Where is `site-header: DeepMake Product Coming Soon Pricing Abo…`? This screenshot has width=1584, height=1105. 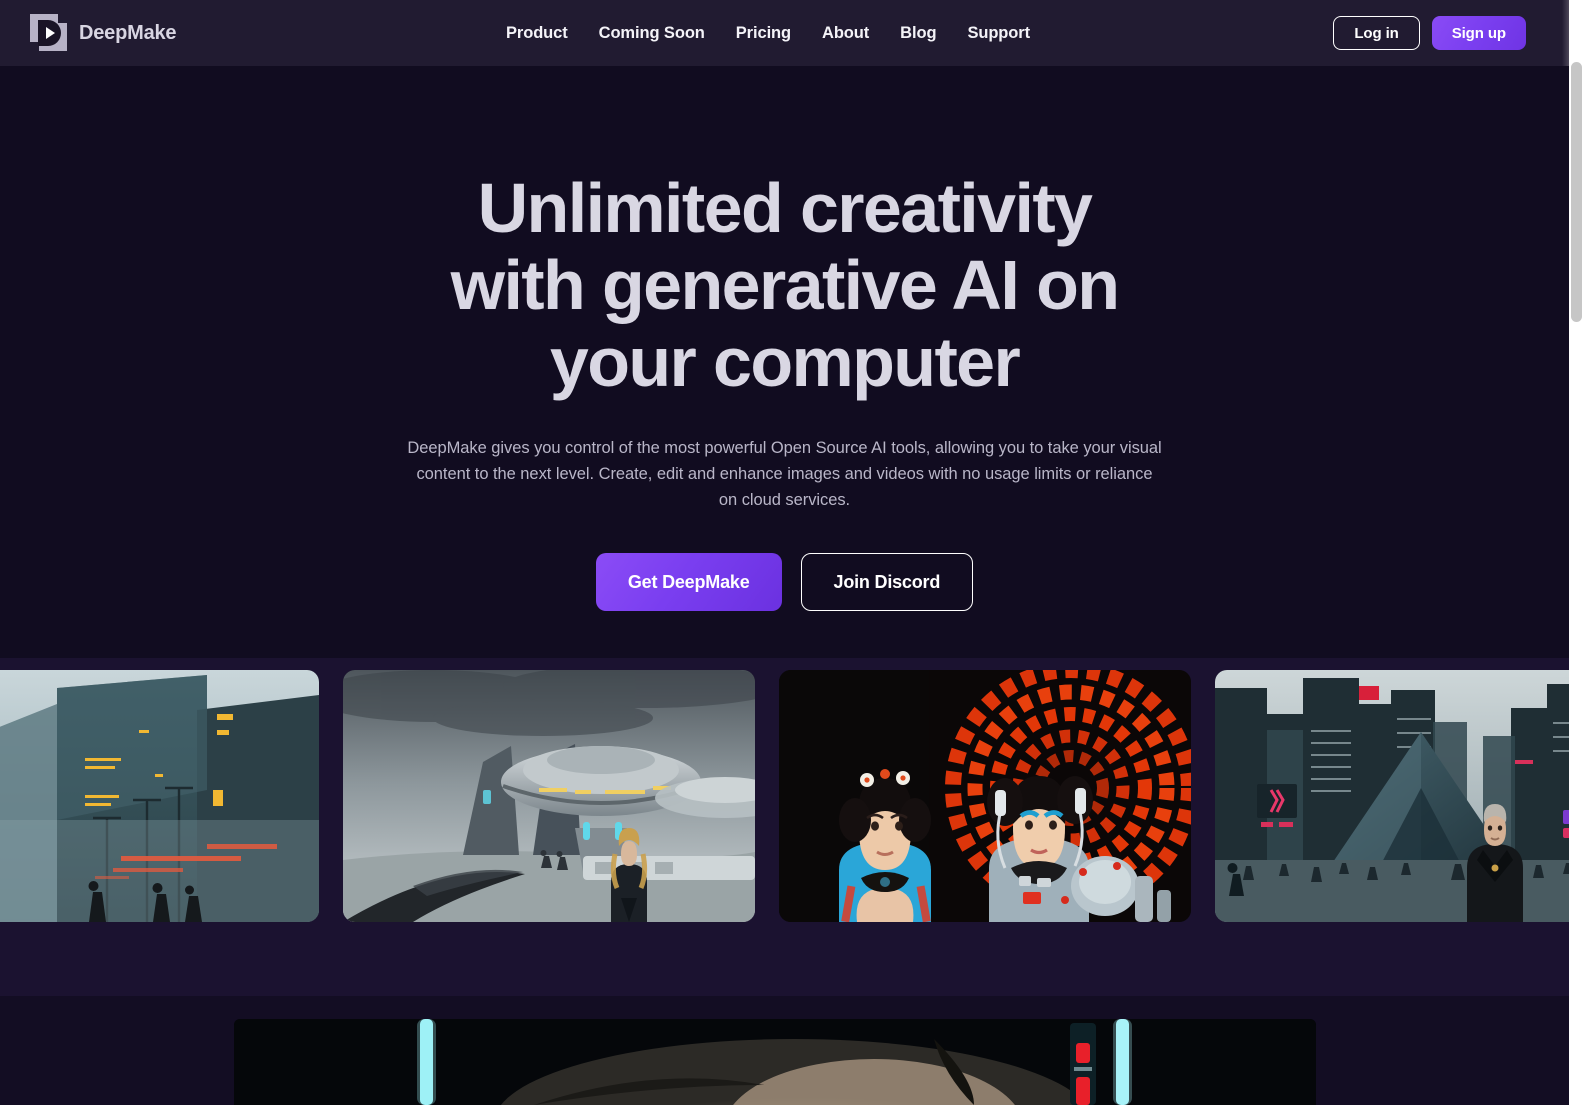
site-header: DeepMake Product Coming Soon Pricing Abo… is located at coordinates (784, 33).